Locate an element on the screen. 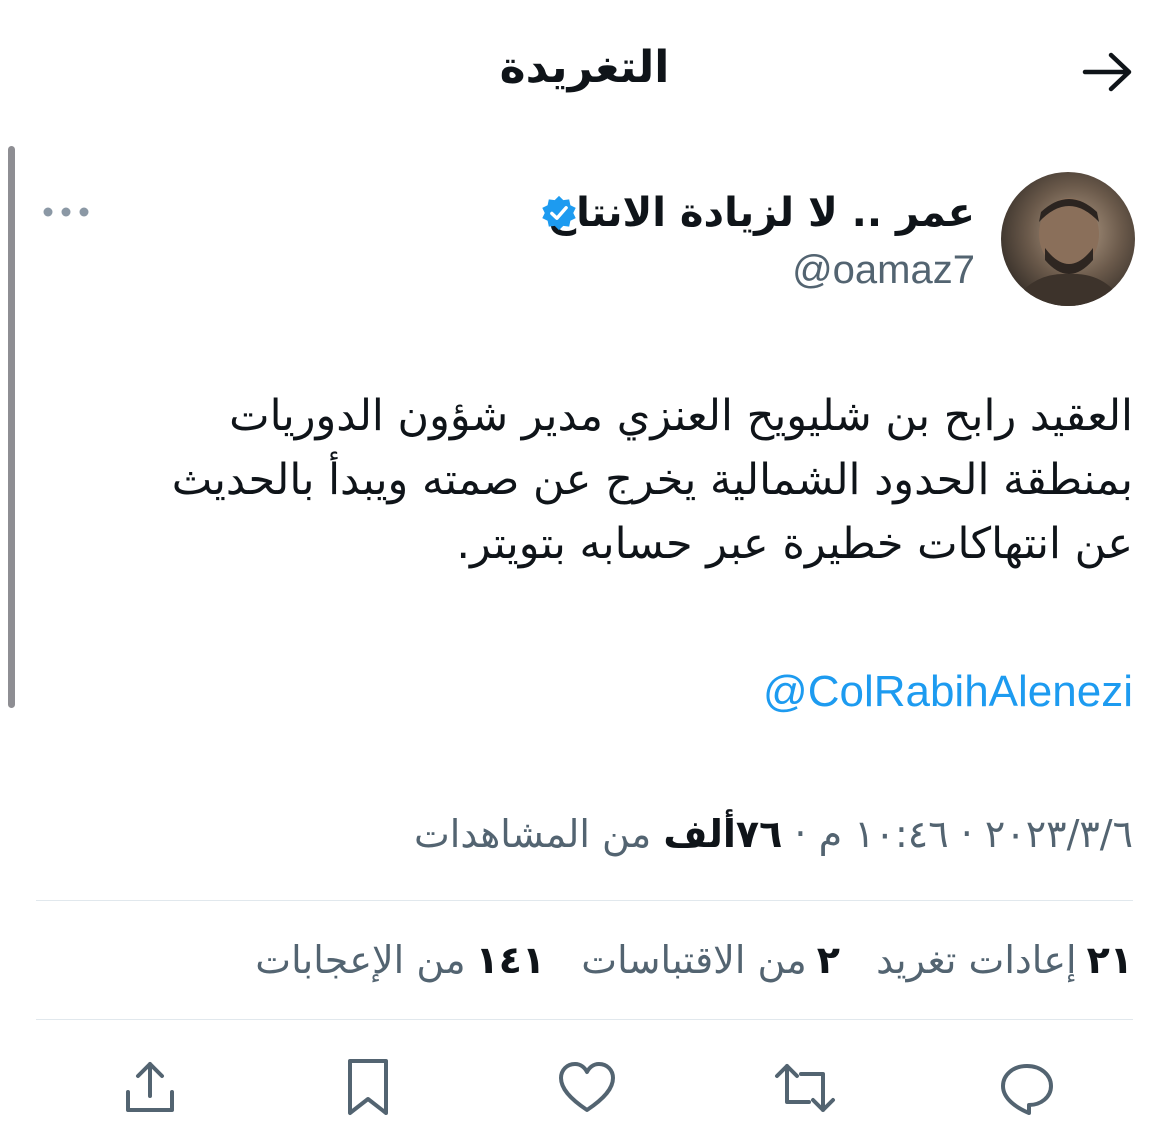 This screenshot has width=1169, height=1145. share-button is located at coordinates (150, 1088).